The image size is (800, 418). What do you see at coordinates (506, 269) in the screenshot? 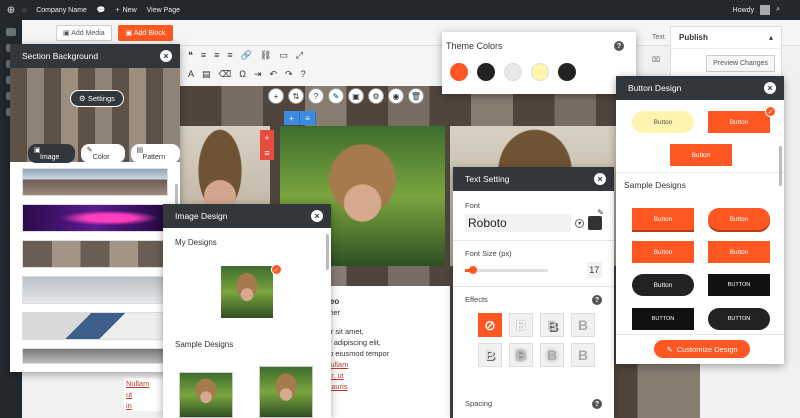
I see `font-size-slider` at bounding box center [506, 269].